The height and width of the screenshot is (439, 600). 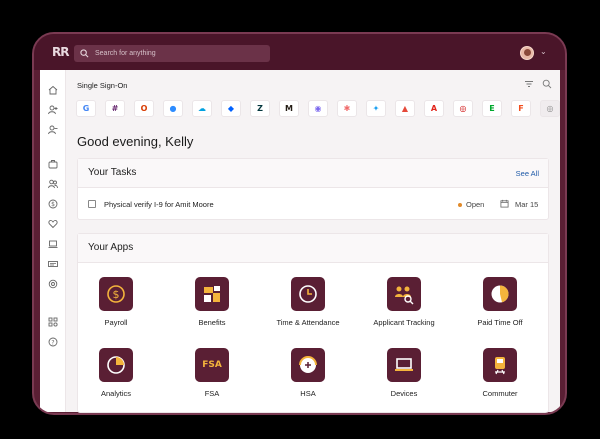 I want to click on app-label: Payroll, so click(x=116, y=322).